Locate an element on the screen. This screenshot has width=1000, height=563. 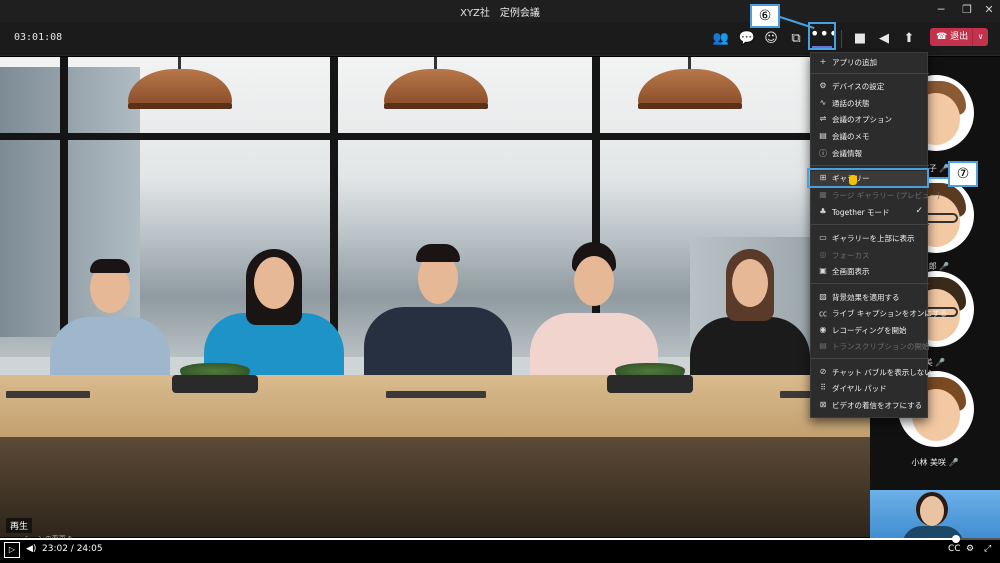
playback-progress-bar is located at coordinates (500, 539).